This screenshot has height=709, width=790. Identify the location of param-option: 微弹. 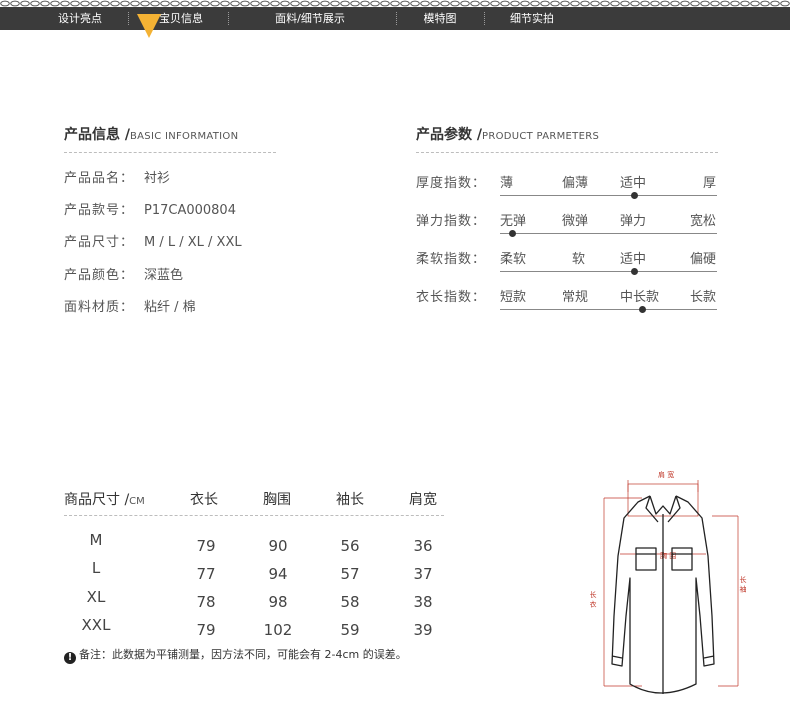
(575, 221).